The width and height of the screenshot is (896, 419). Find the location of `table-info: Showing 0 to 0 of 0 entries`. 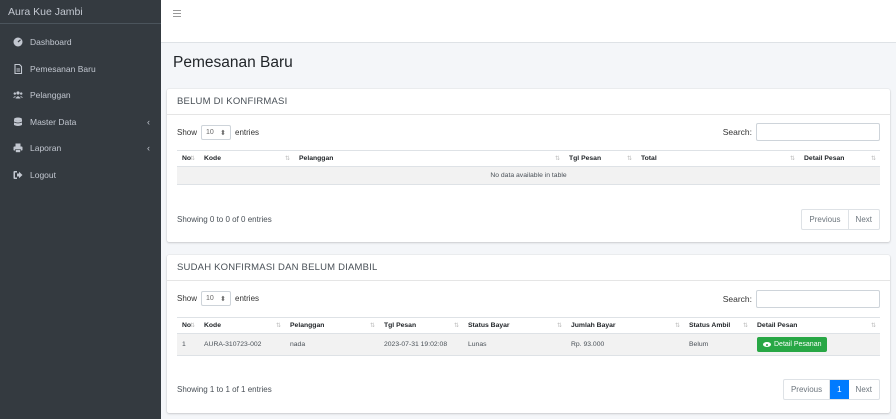

table-info: Showing 0 to 0 of 0 entries is located at coordinates (224, 219).